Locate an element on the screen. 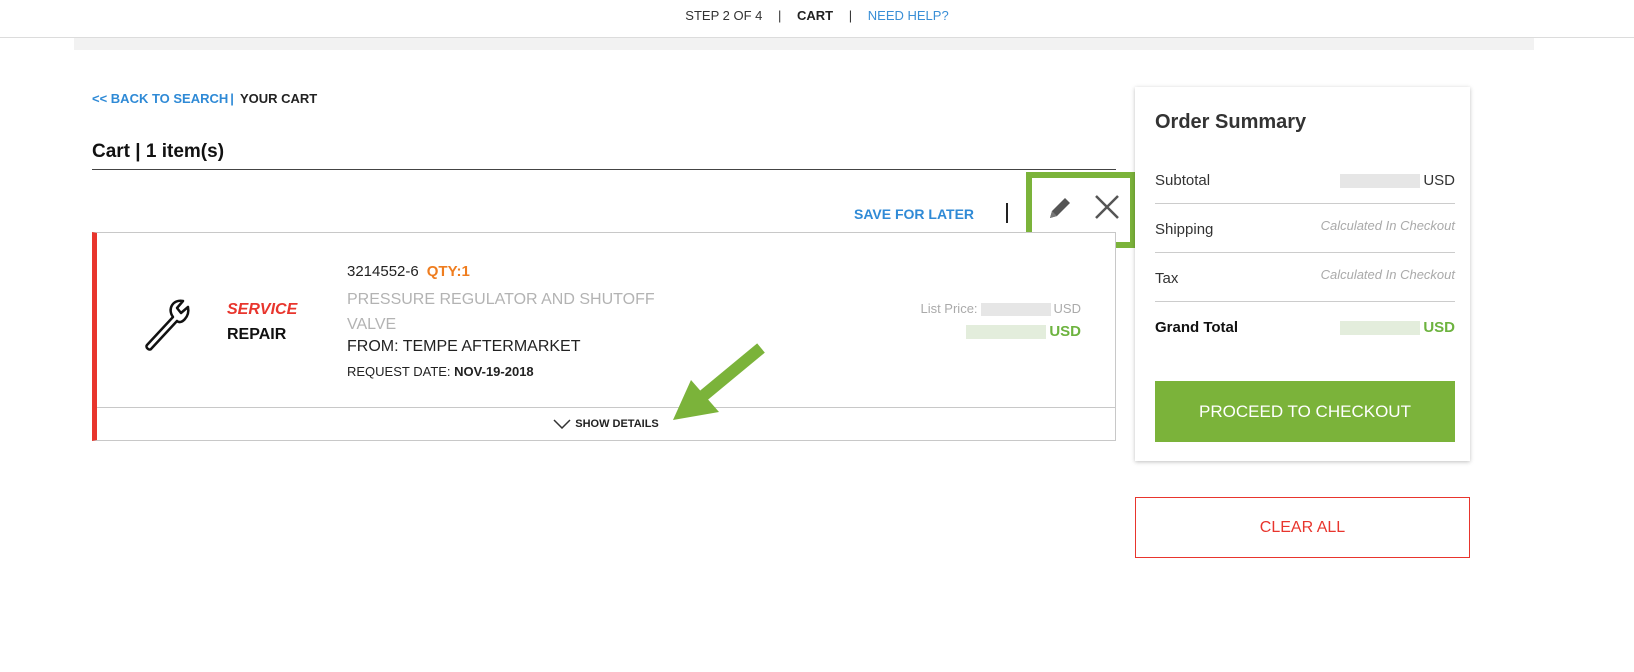 This screenshot has height=672, width=1634. close-icon is located at coordinates (1107, 207).